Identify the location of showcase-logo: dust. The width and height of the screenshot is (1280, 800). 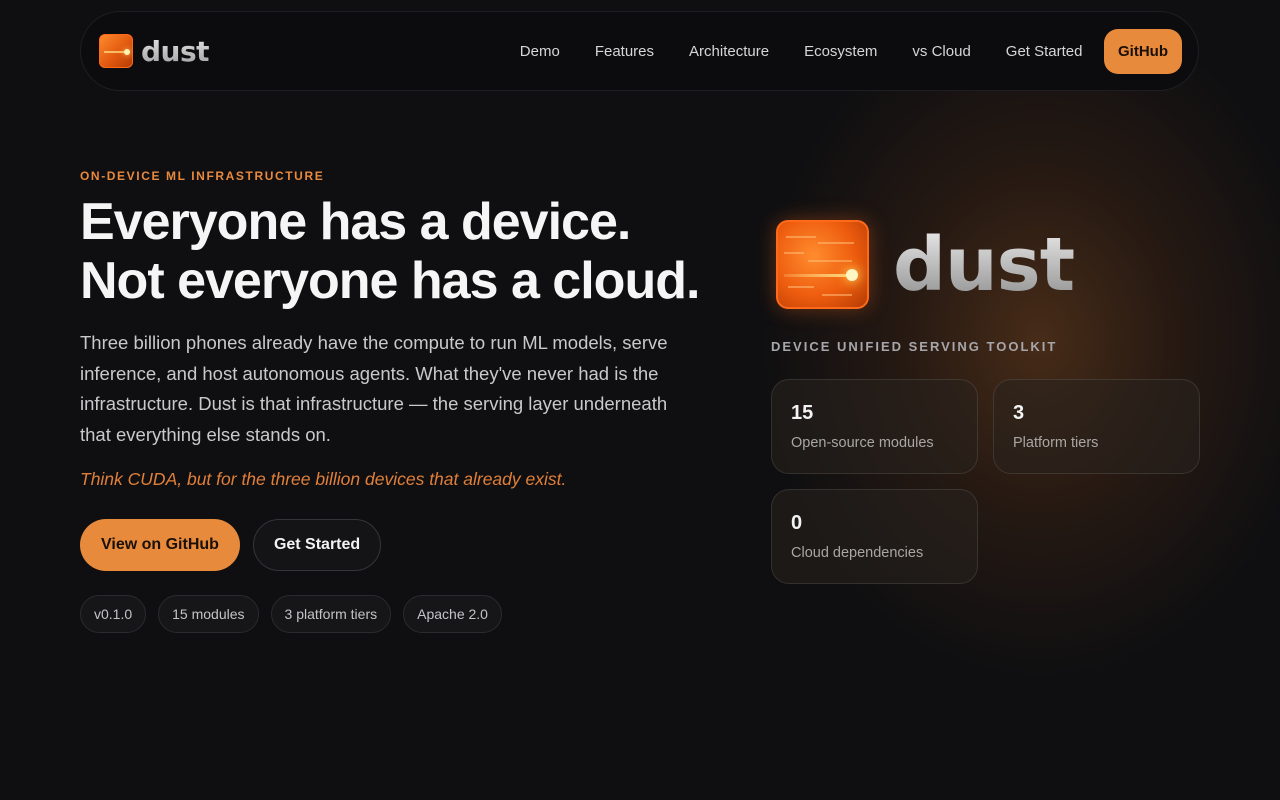
(925, 264).